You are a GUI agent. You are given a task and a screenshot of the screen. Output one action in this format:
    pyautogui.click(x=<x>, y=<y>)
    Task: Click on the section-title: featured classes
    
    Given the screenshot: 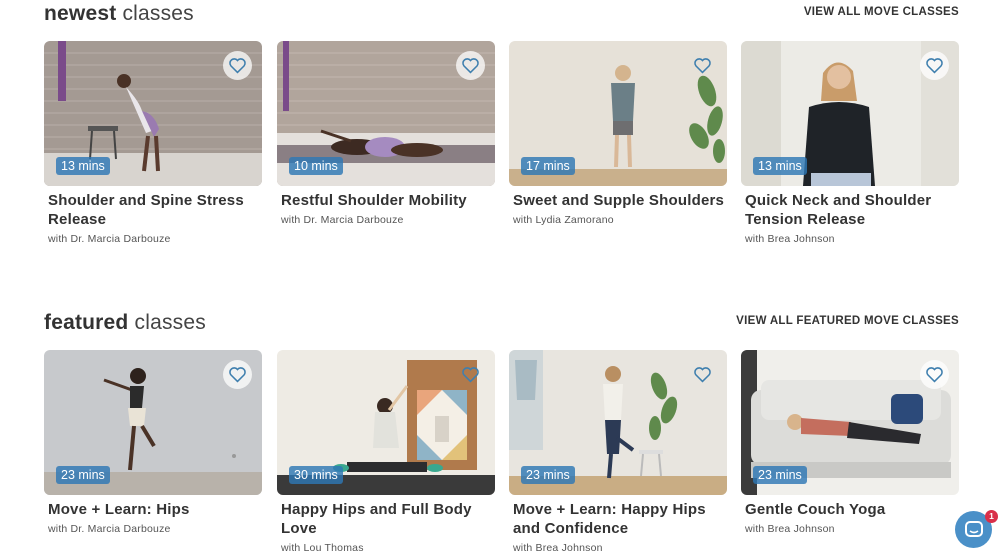 What is the action you would take?
    pyautogui.click(x=125, y=322)
    